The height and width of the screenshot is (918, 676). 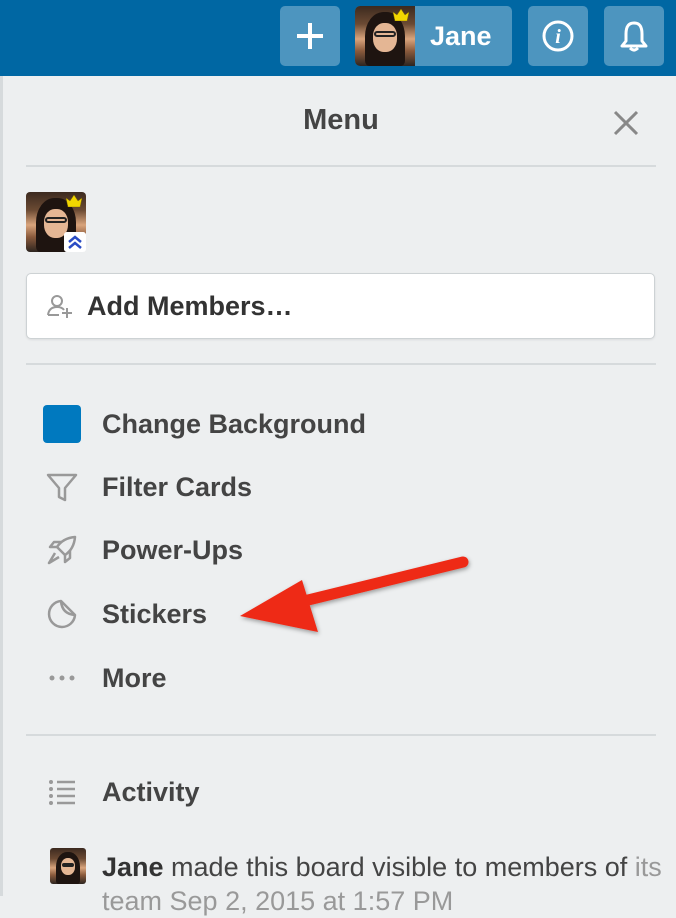 I want to click on more-icon, so click(x=62, y=678).